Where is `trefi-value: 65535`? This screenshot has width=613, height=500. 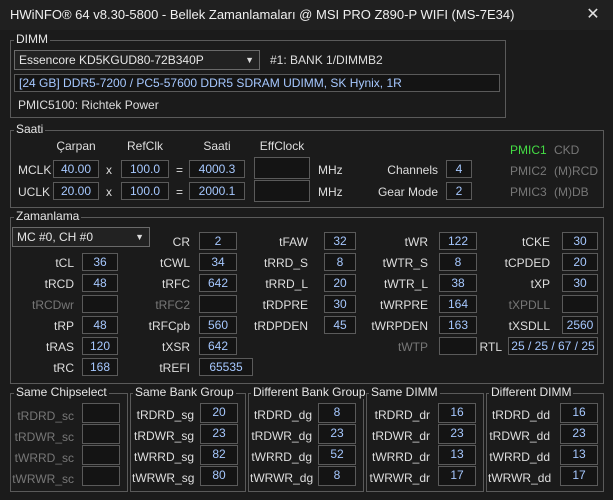 trefi-value: 65535 is located at coordinates (226, 367).